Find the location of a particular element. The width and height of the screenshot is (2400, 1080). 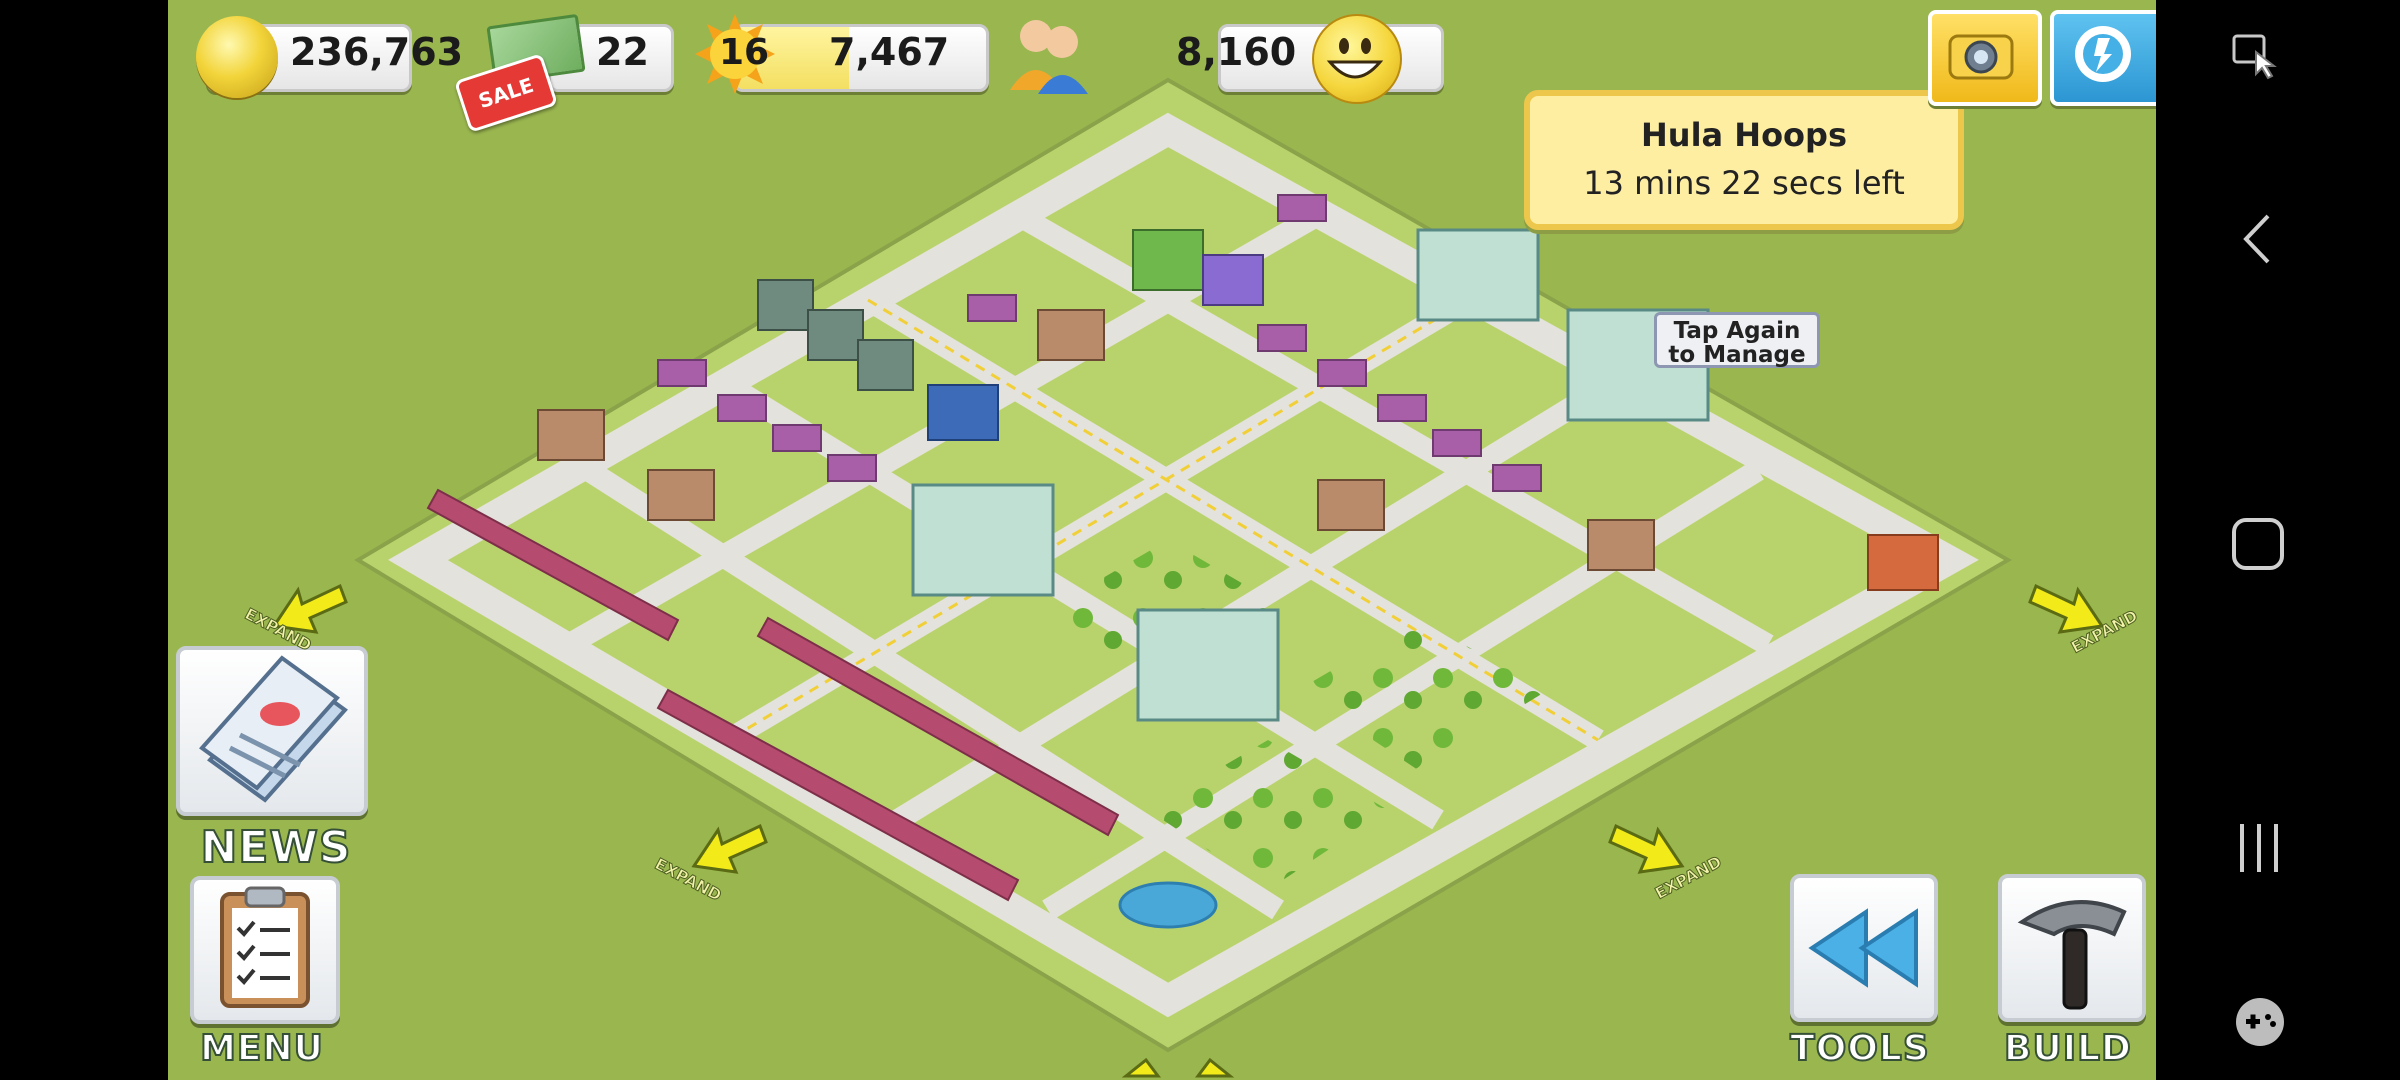

back-icon is located at coordinates (2258, 239).